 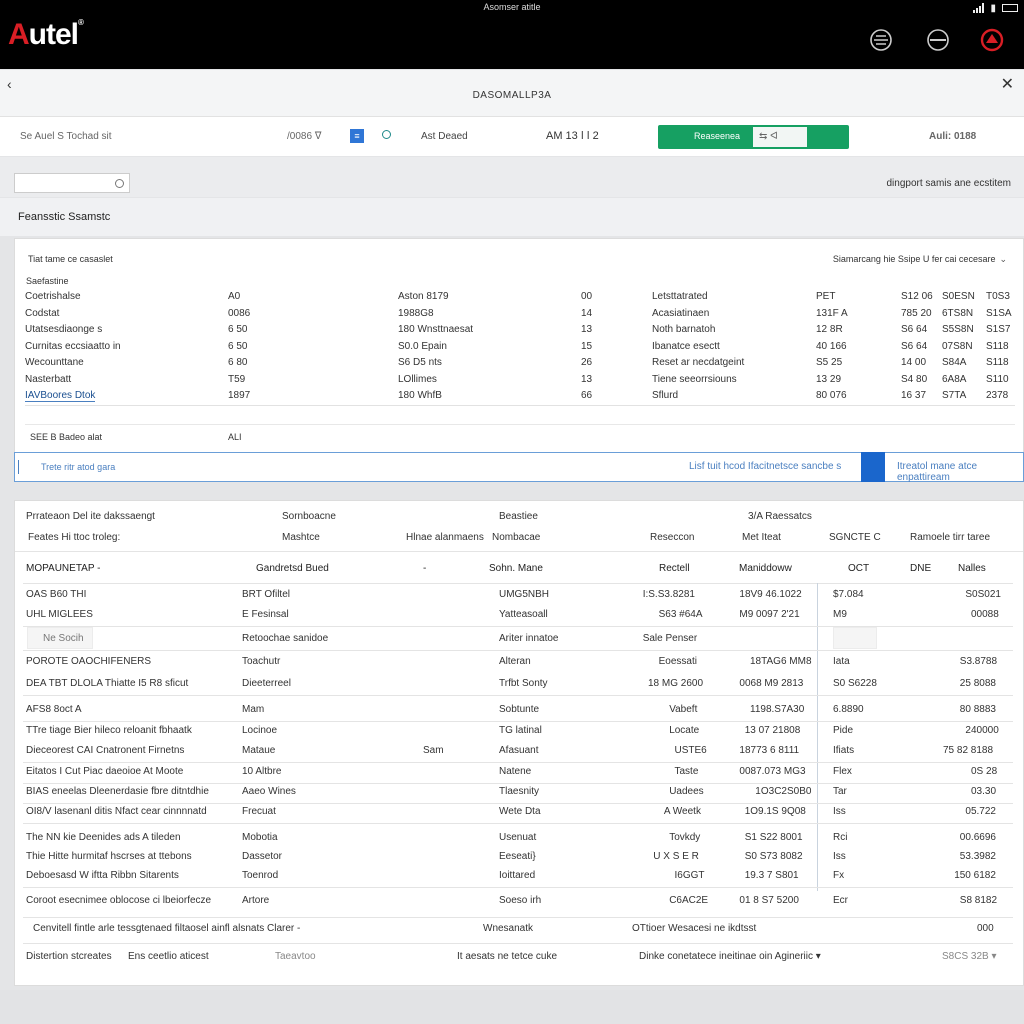 What do you see at coordinates (53, 296) in the screenshot?
I see `summary-cell: Coetrishalse` at bounding box center [53, 296].